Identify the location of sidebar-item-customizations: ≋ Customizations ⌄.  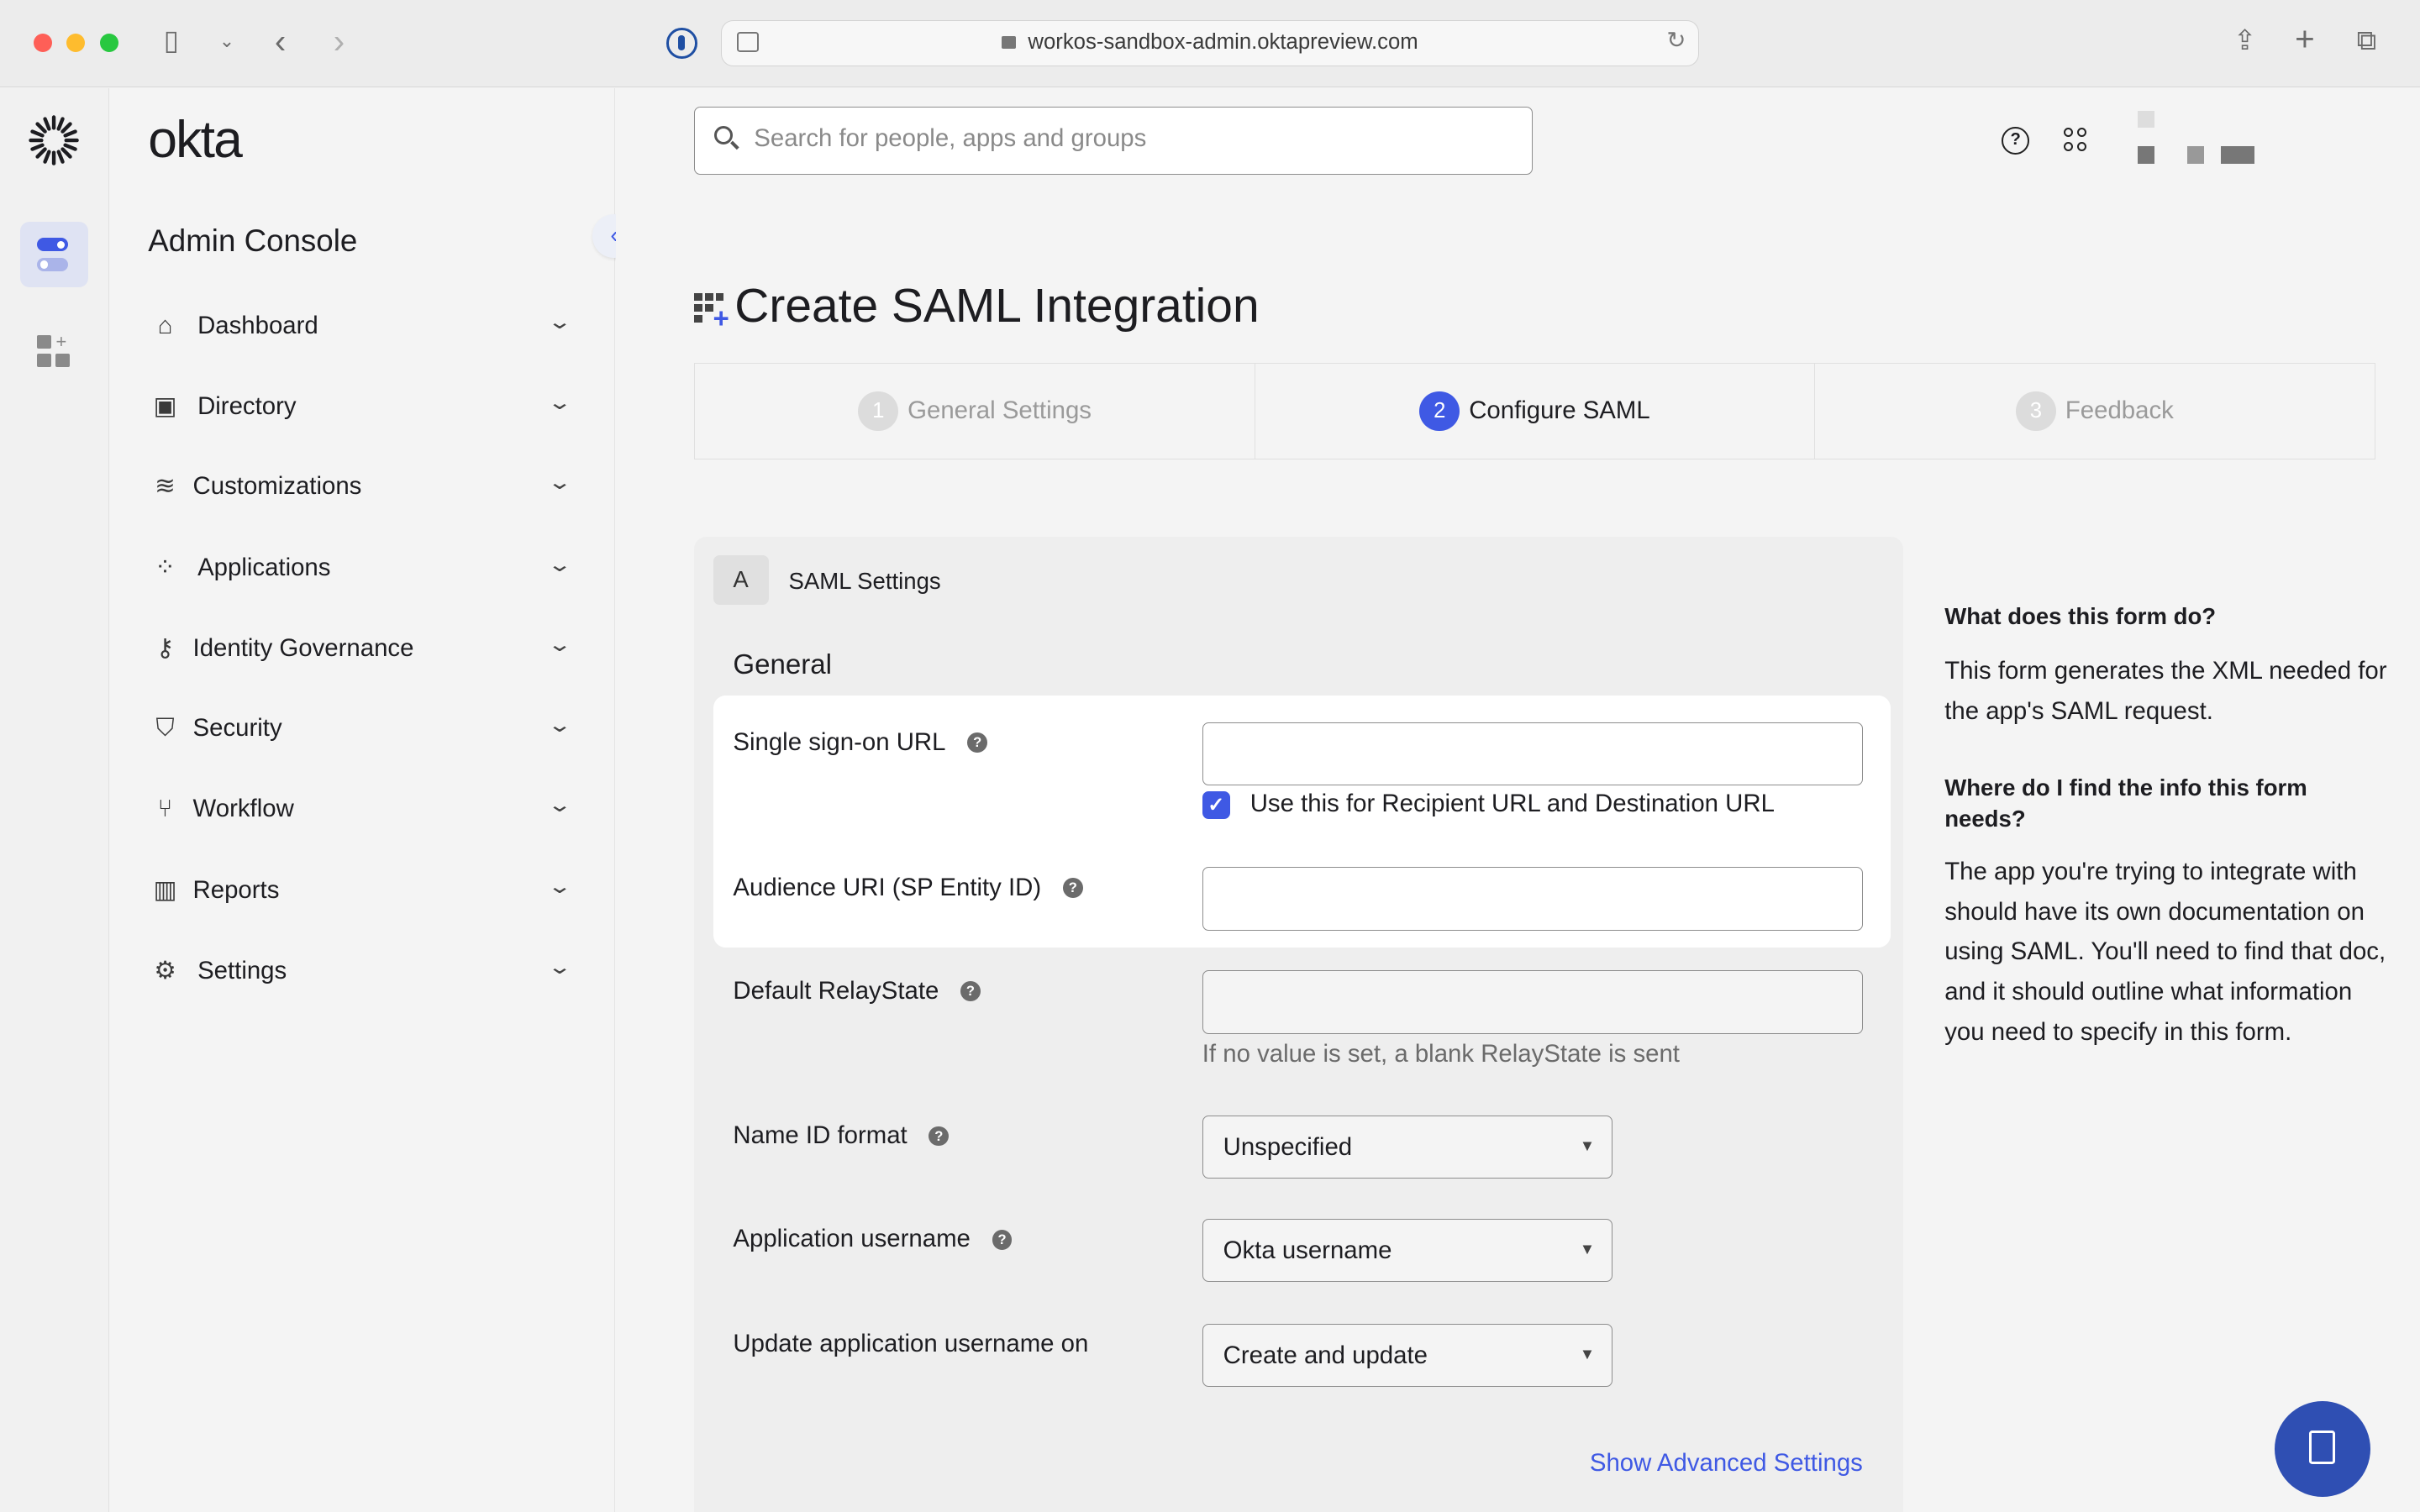
(364, 487).